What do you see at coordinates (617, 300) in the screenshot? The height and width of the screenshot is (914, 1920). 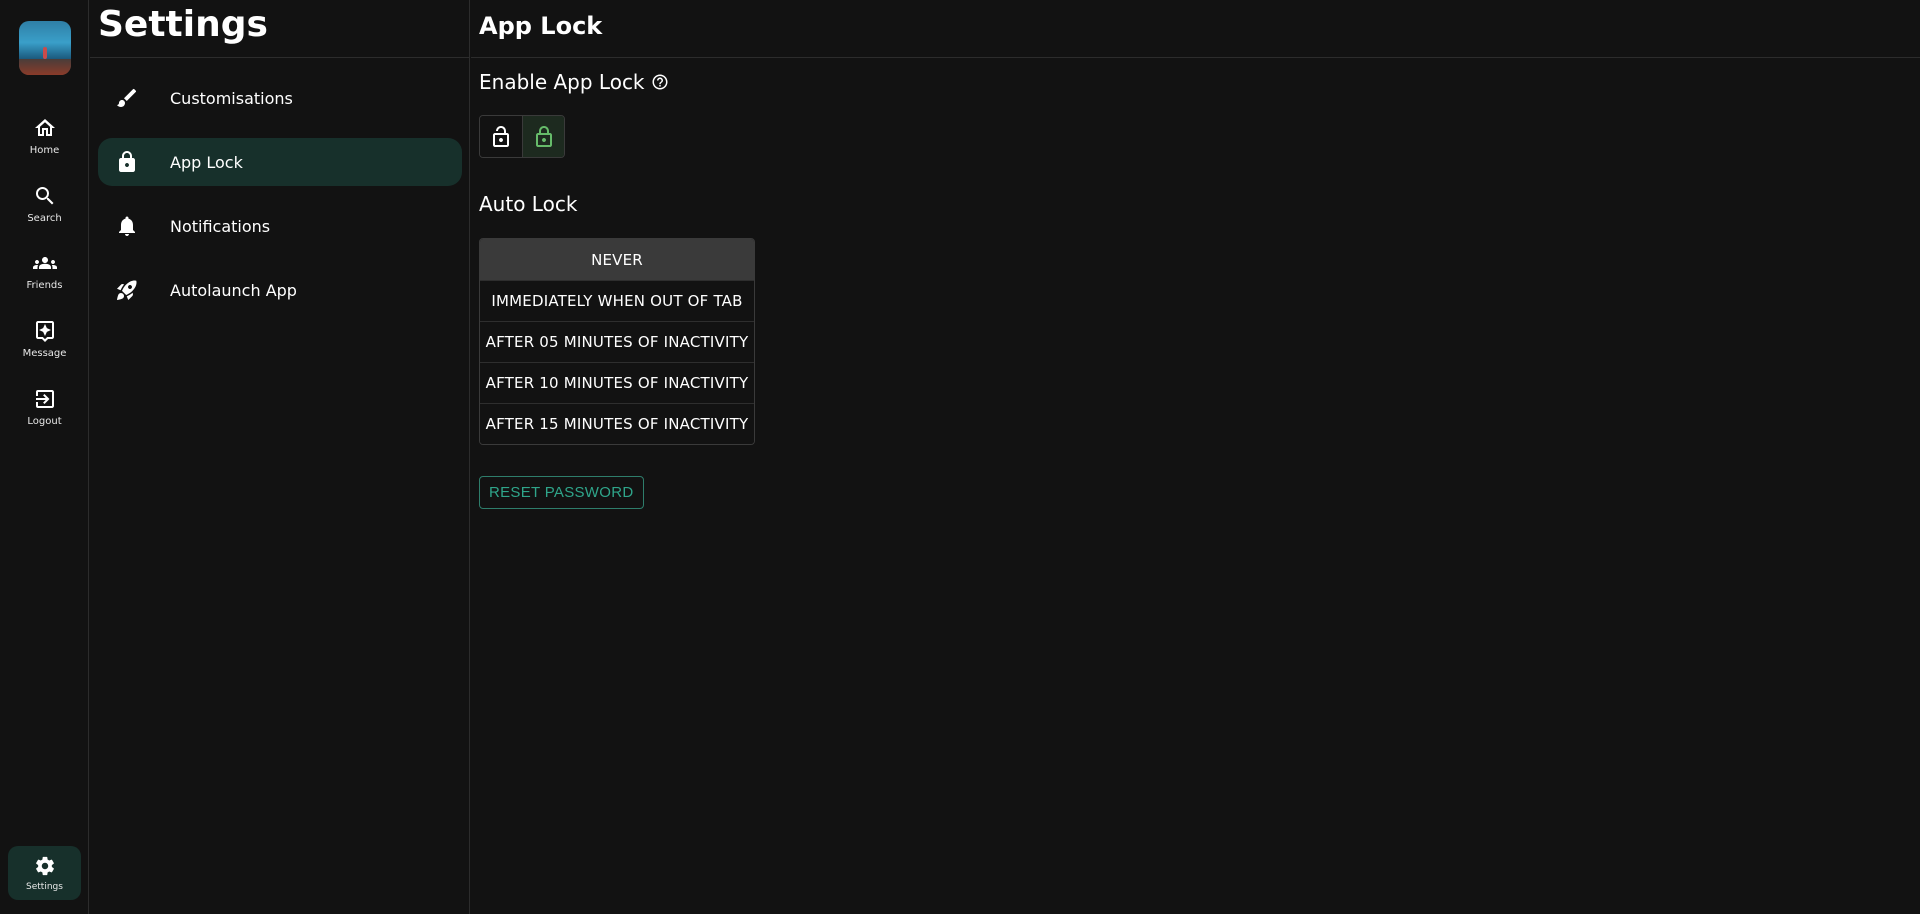 I see `auto-lock-option-immediately: IMMEDIATELY WHEN OUT OF TAB` at bounding box center [617, 300].